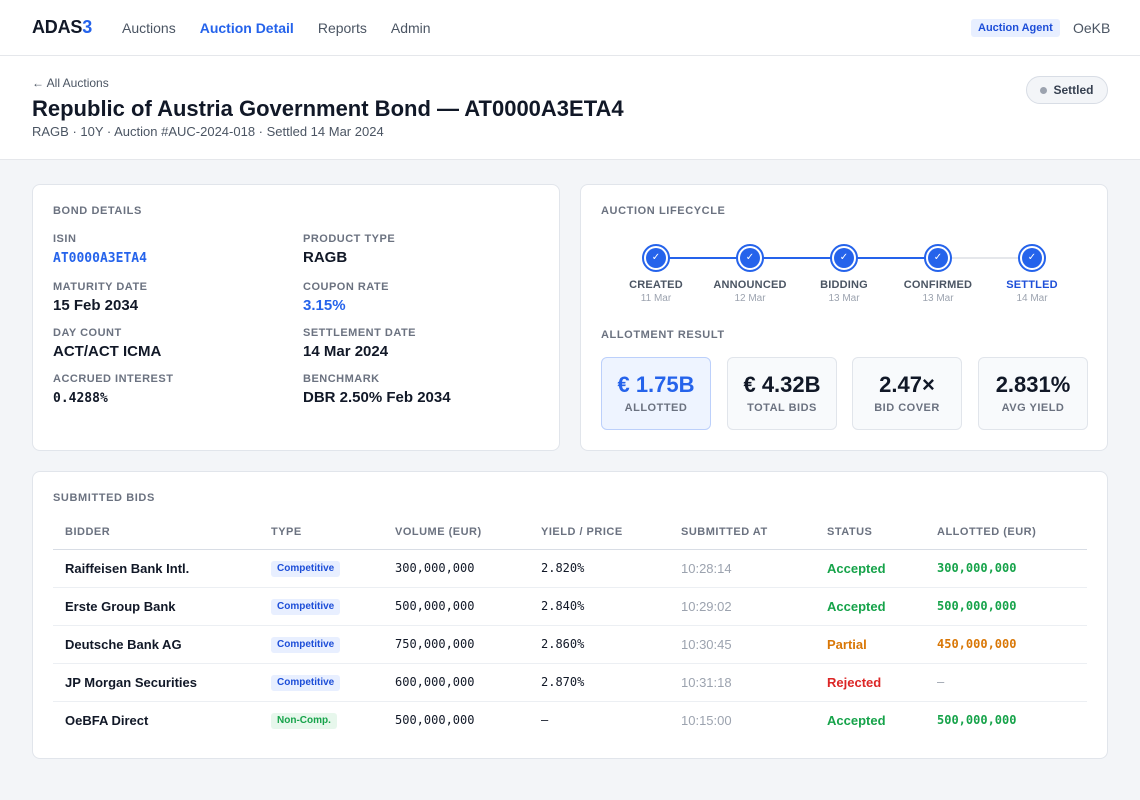  What do you see at coordinates (750, 274) in the screenshot?
I see `lifecycle-step-announced: ✓ ANNOUNCED 12 Mar` at bounding box center [750, 274].